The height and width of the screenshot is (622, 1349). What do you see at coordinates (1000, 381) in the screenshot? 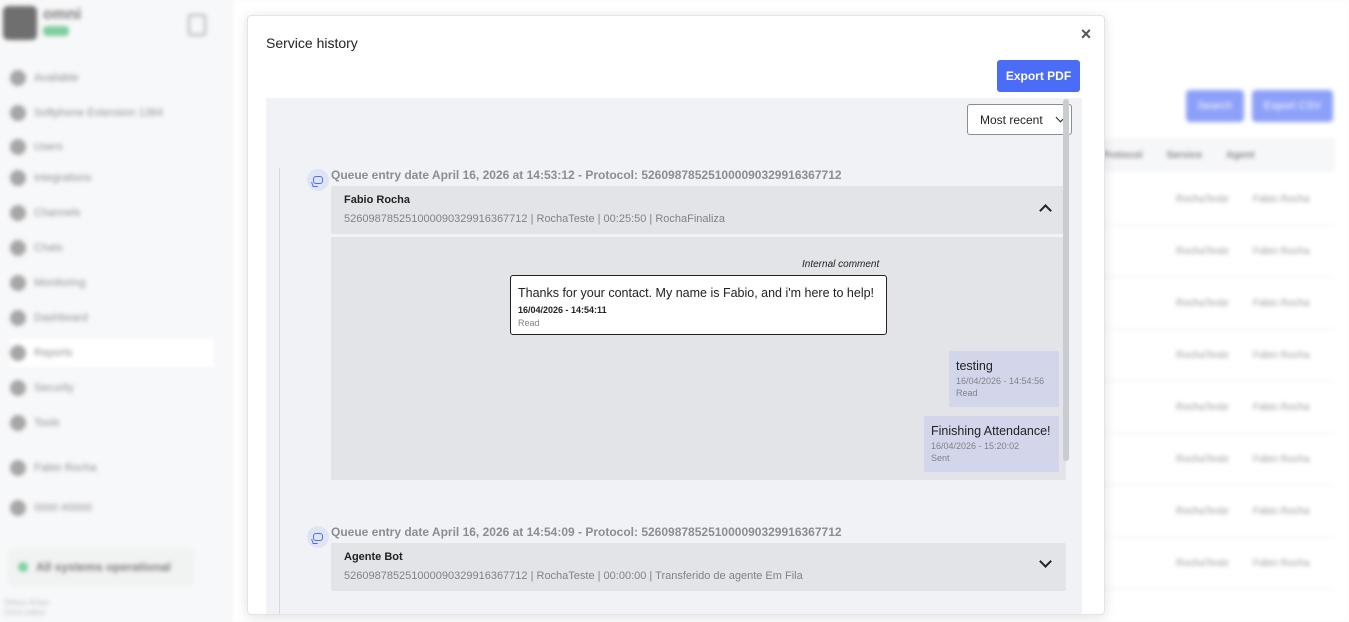
I see `message-time: 16/04/2026 - 14:54:56` at bounding box center [1000, 381].